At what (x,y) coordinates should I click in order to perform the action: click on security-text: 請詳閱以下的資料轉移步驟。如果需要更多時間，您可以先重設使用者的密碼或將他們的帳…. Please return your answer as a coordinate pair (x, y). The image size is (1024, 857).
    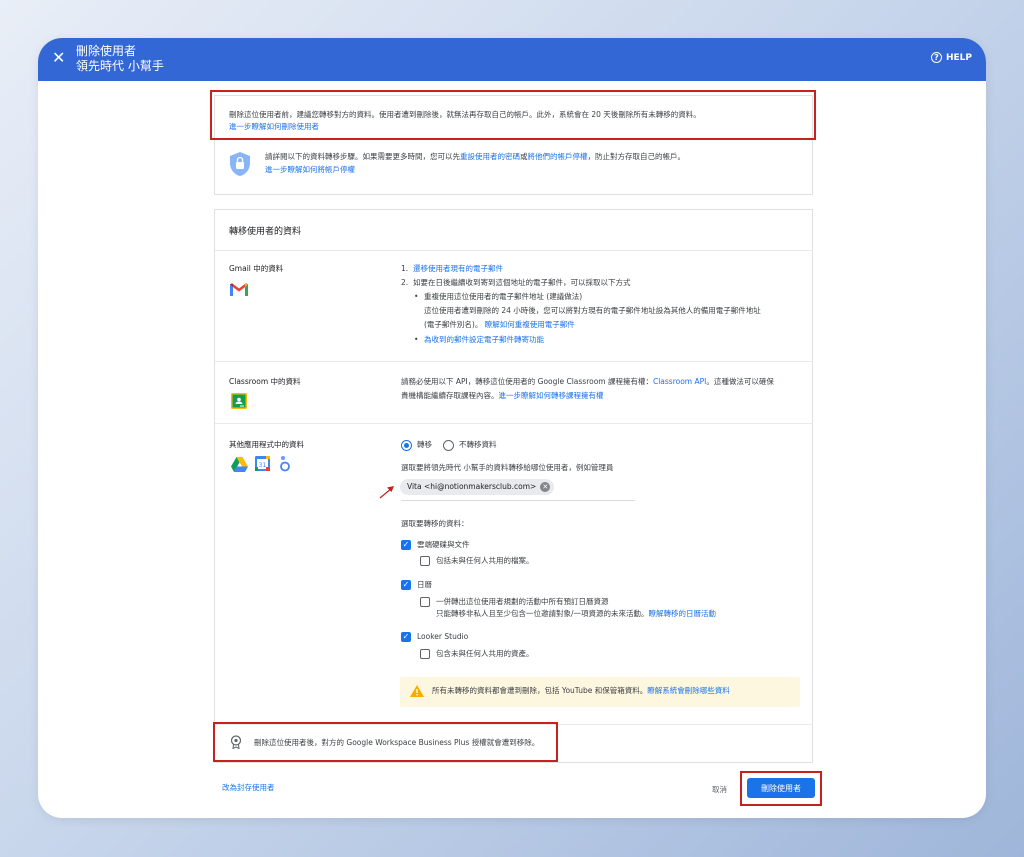
    Looking at the image, I should click on (537, 157).